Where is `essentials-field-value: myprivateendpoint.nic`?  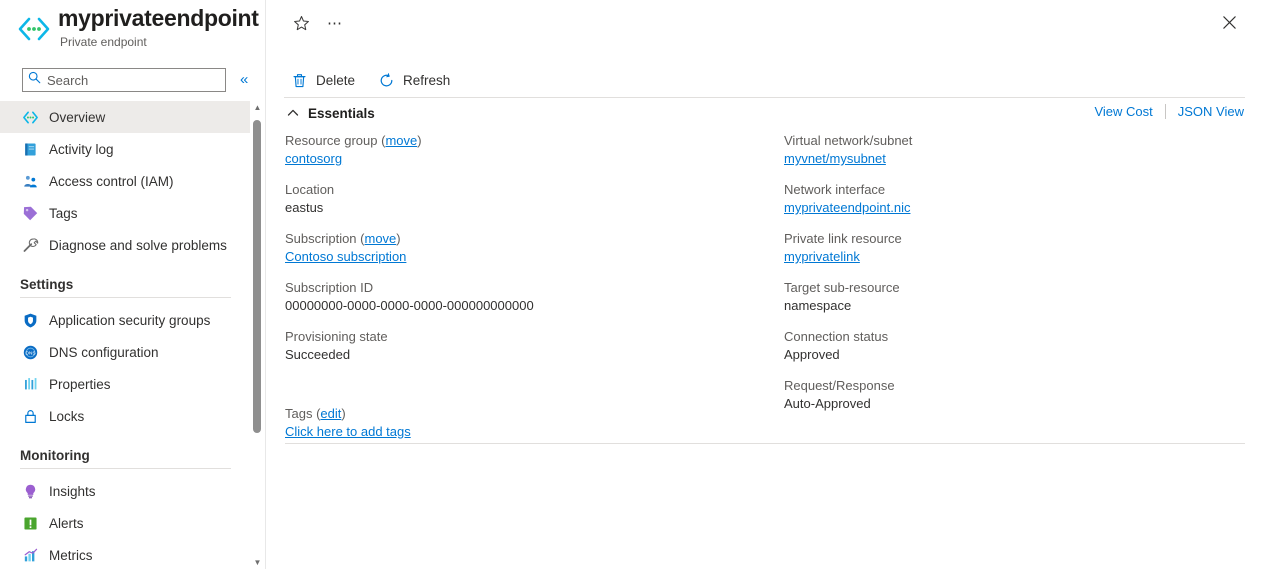
essentials-field-value: myprivateendpoint.nic is located at coordinates (1014, 208).